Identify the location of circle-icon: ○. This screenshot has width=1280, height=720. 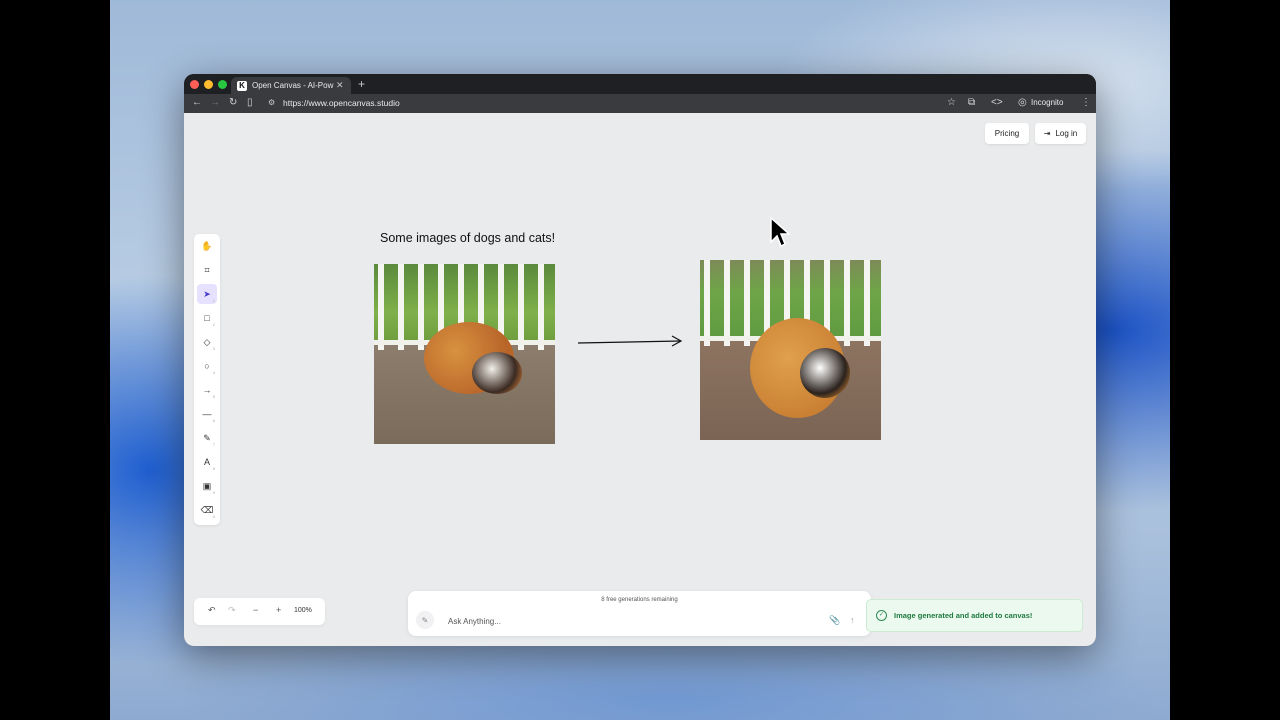
(207, 366).